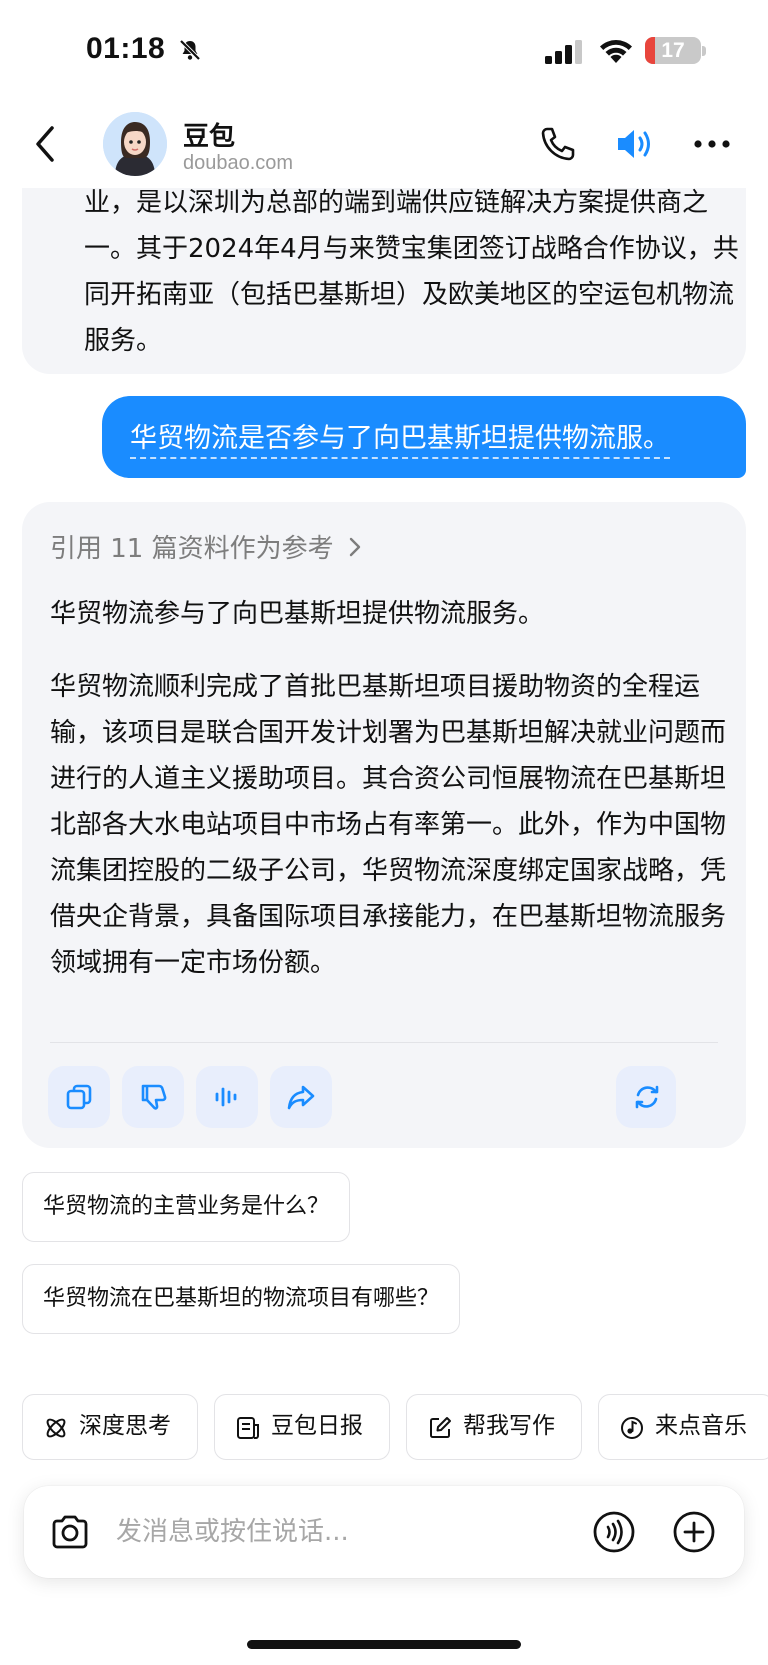 The width and height of the screenshot is (768, 1665). What do you see at coordinates (558, 144) in the screenshot?
I see `phone-icon` at bounding box center [558, 144].